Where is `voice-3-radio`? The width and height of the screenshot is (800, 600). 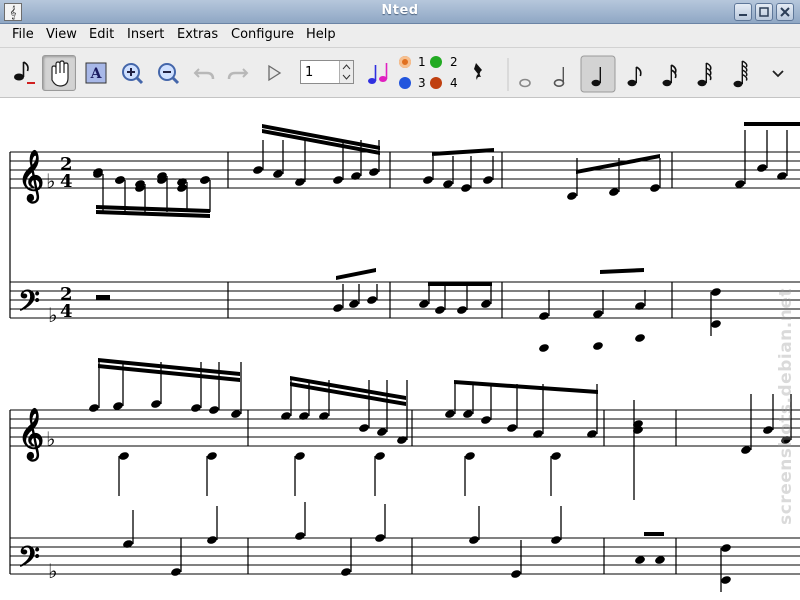 voice-3-radio is located at coordinates (405, 83).